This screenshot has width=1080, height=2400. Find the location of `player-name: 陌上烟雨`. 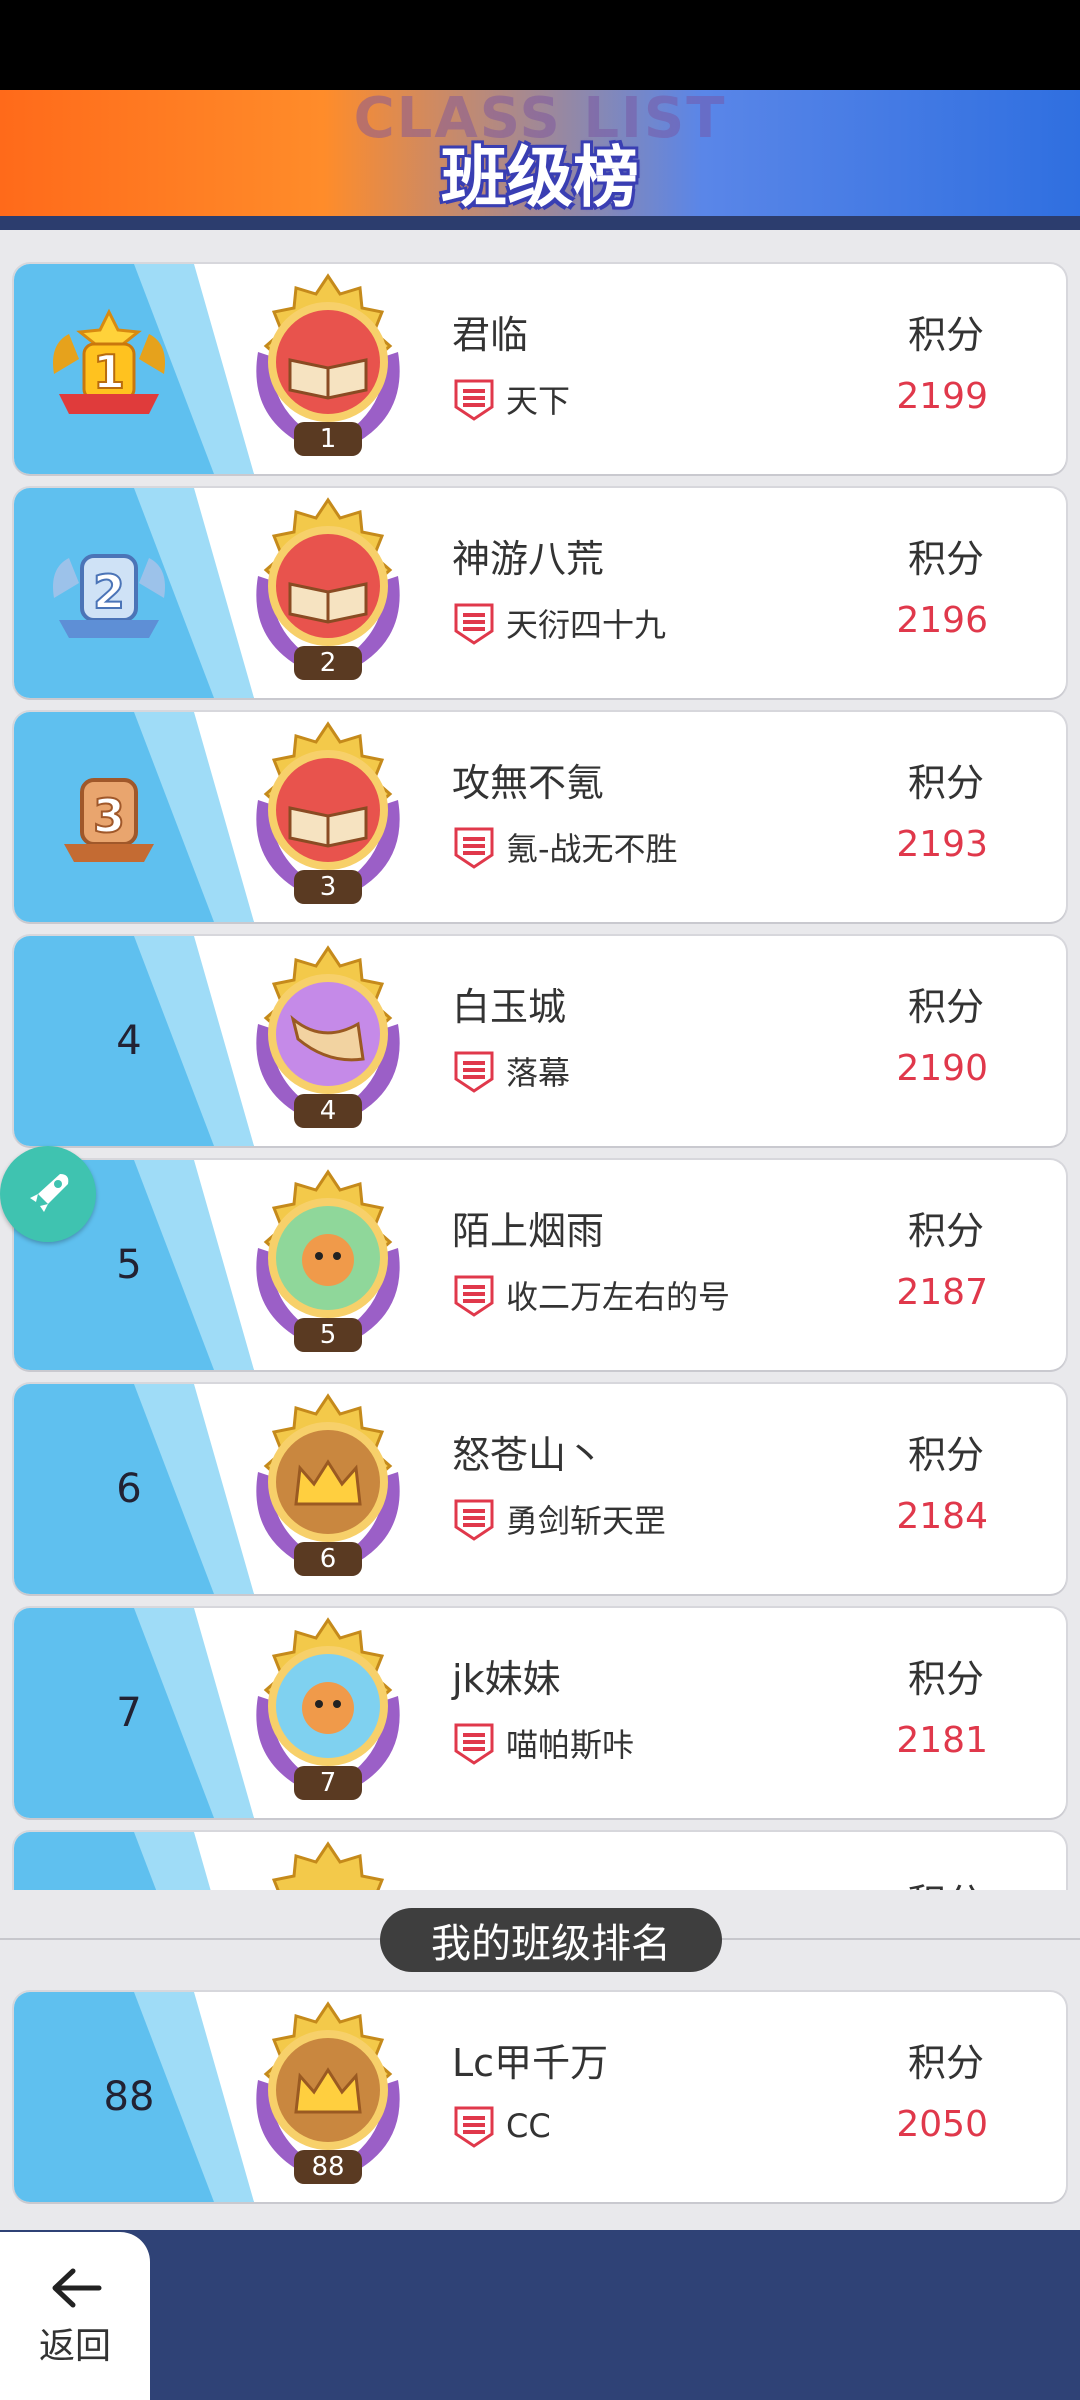

player-name: 陌上烟雨 is located at coordinates (528, 1231).